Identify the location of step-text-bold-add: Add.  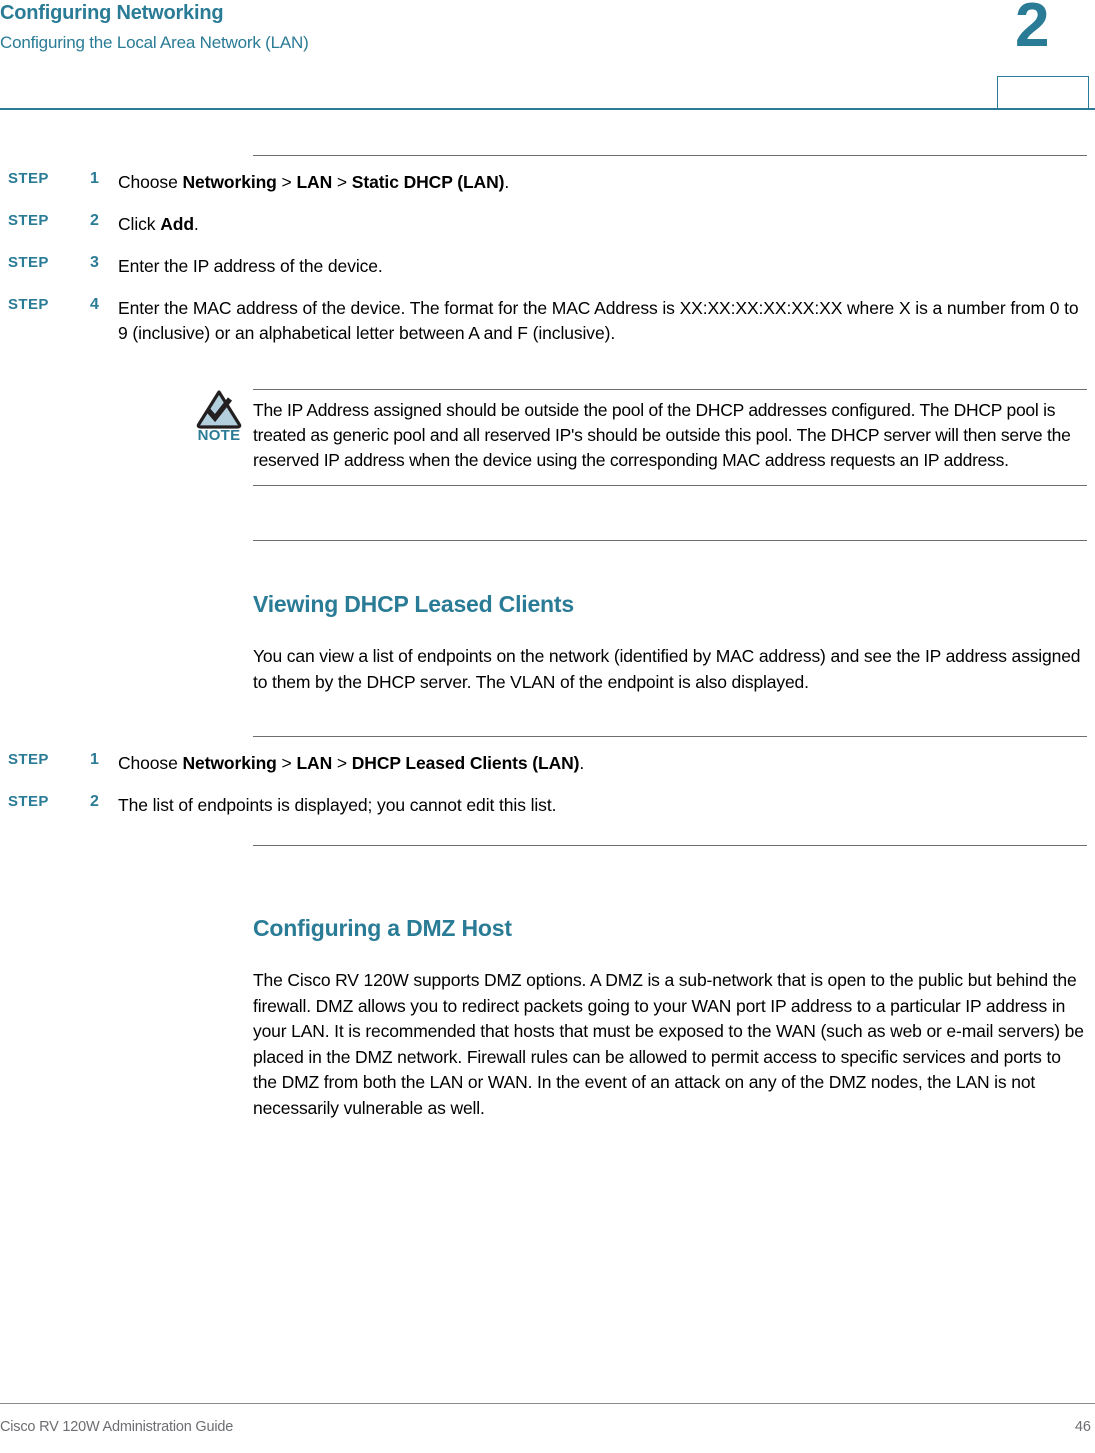
(177, 224).